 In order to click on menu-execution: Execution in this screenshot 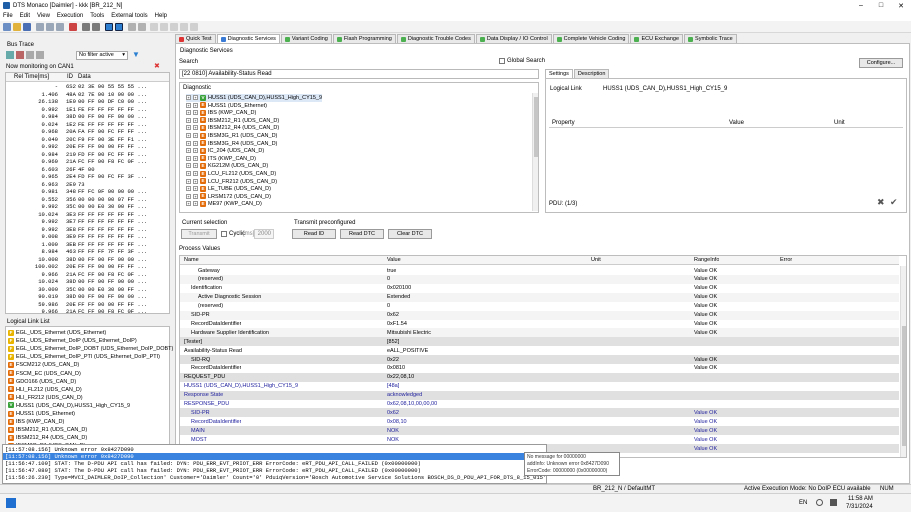, I will do `click(70, 16)`.